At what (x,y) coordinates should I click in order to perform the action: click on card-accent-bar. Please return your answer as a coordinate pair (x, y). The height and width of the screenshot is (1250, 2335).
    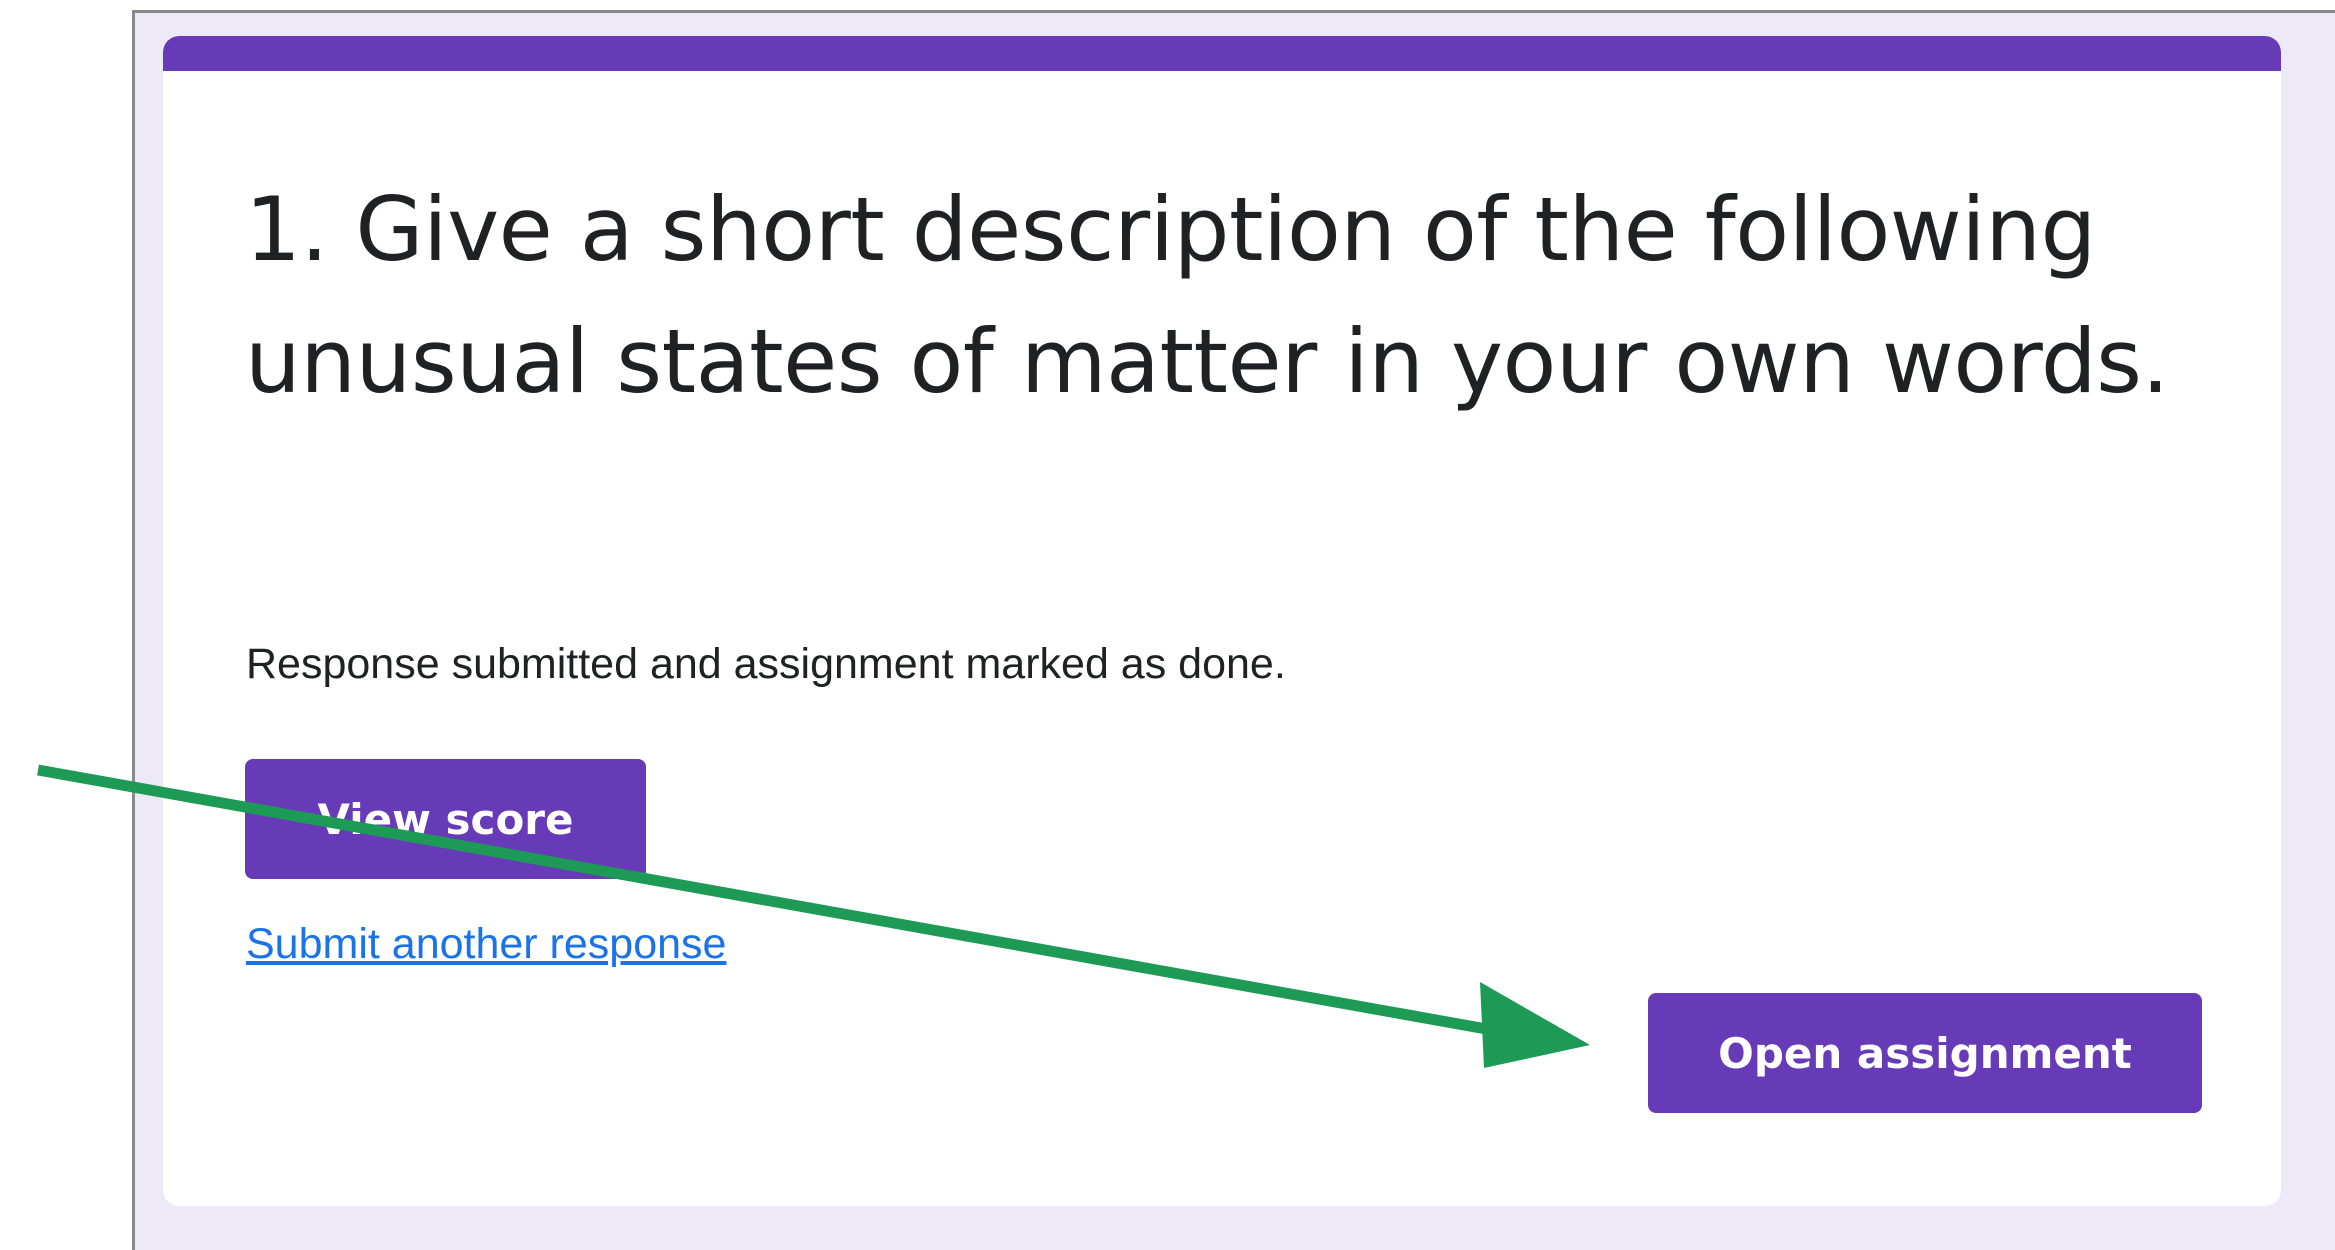
    Looking at the image, I should click on (1222, 53).